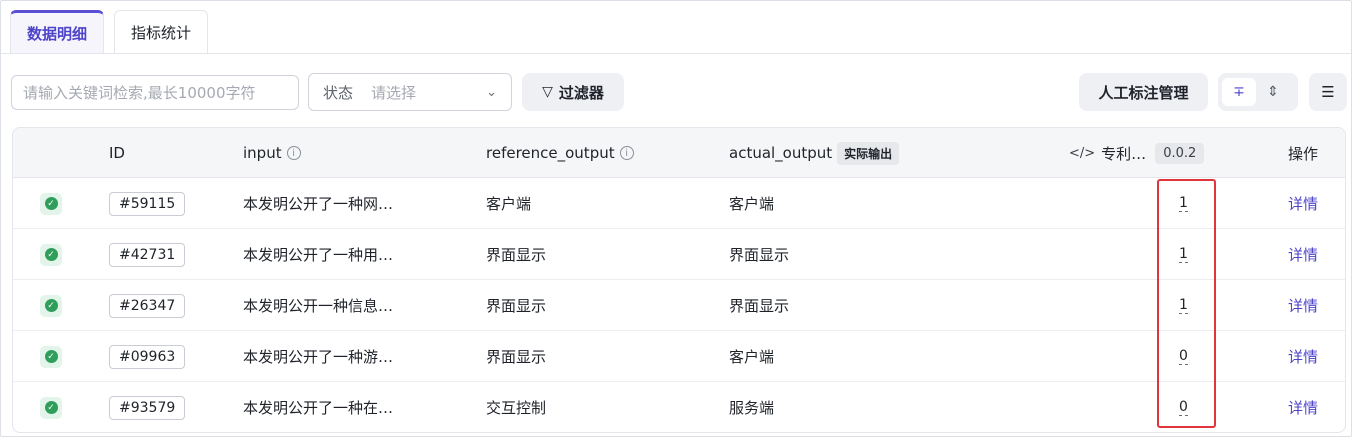  What do you see at coordinates (262, 153) in the screenshot?
I see `header-input-label: input` at bounding box center [262, 153].